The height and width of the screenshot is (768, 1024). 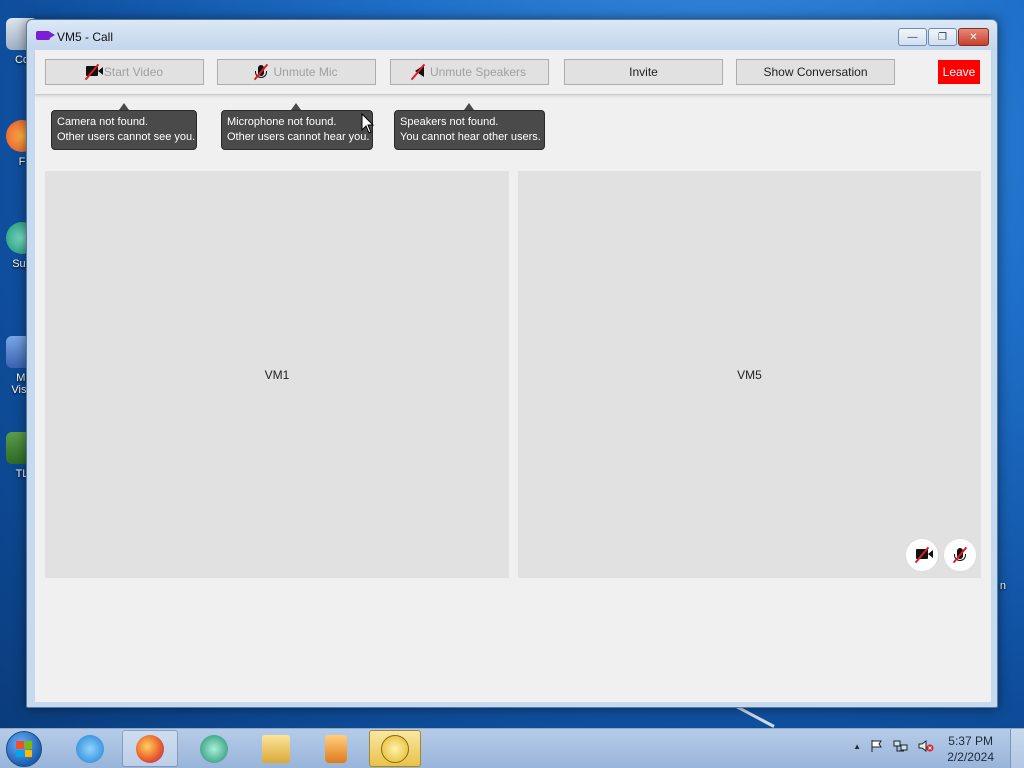 What do you see at coordinates (45, 35) in the screenshot?
I see `video-call-icon` at bounding box center [45, 35].